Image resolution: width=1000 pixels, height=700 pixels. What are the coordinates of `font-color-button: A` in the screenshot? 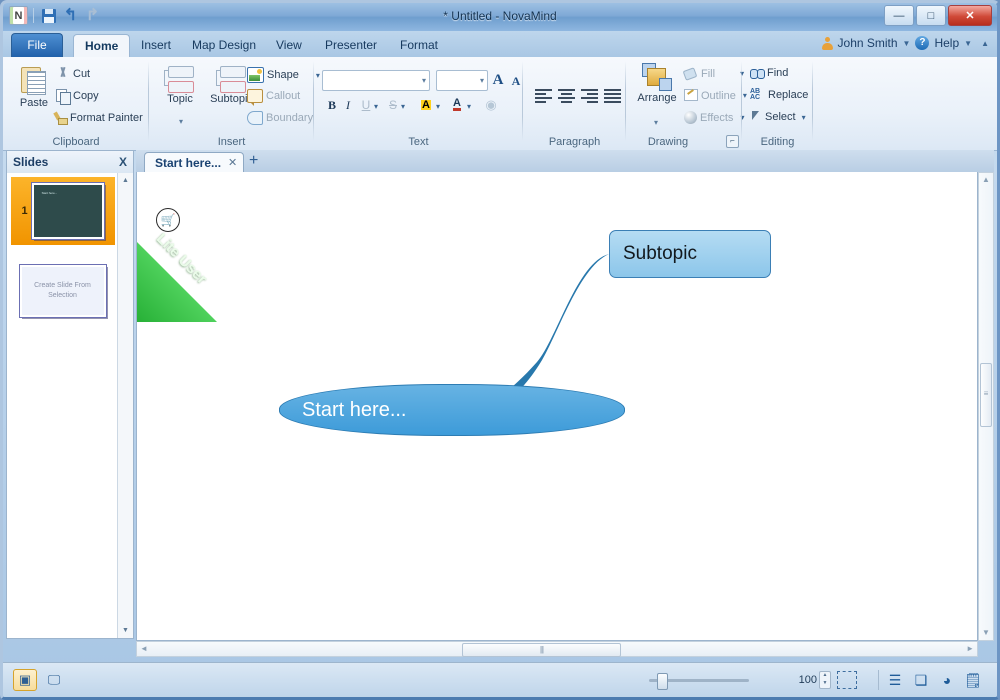 It's located at (457, 105).